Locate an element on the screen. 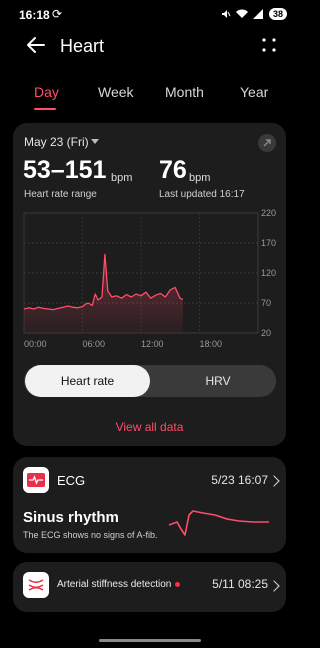 Image resolution: width=320 pixels, height=648 pixels. metric-toggle: Heart rate HRV is located at coordinates (150, 381).